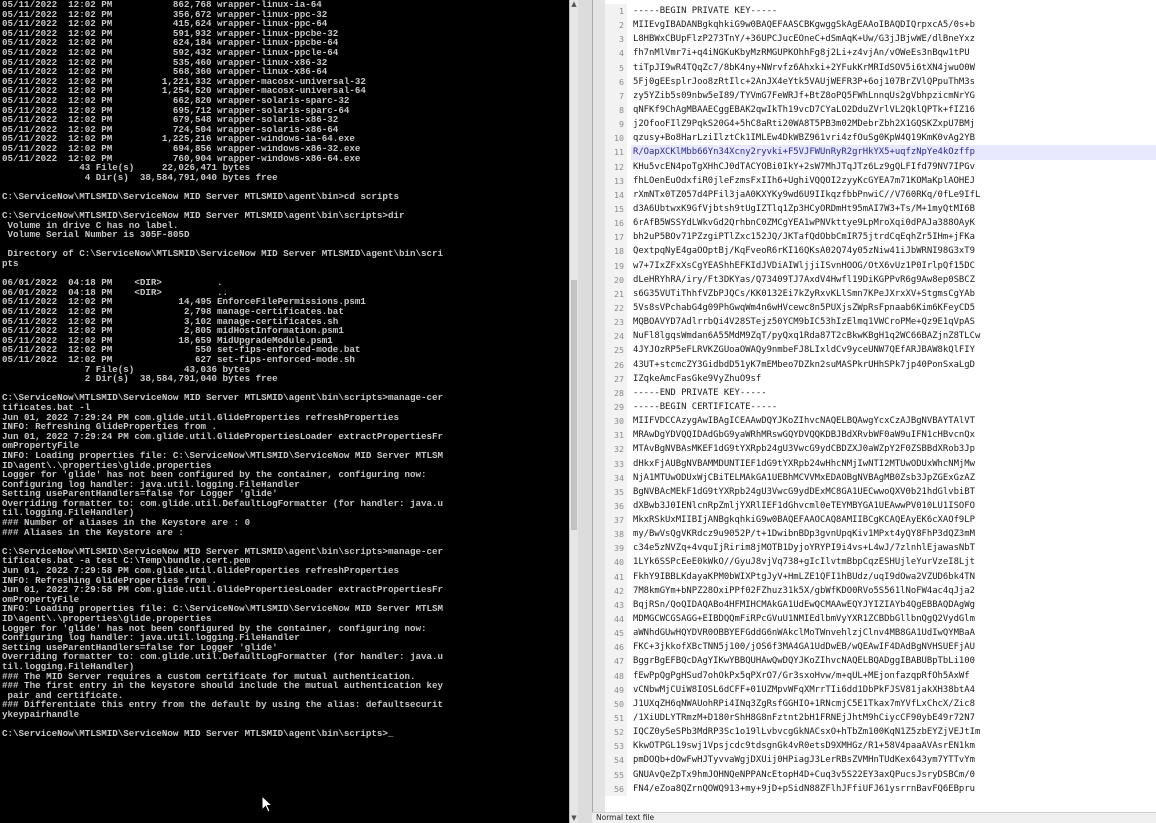  Describe the element at coordinates (619, 152) in the screenshot. I see `line-number: 11` at that location.